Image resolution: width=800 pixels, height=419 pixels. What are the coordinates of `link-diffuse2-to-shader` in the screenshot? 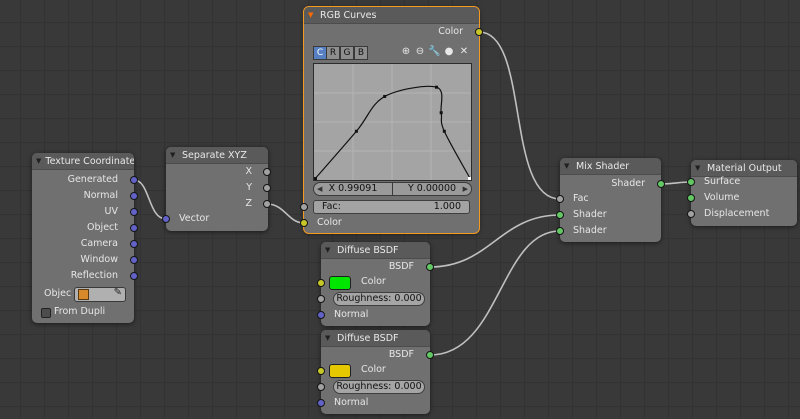 It's located at (495, 293).